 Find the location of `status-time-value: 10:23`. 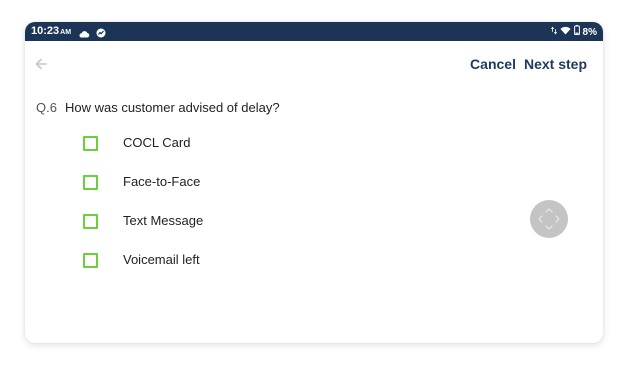

status-time-value: 10:23 is located at coordinates (45, 31).